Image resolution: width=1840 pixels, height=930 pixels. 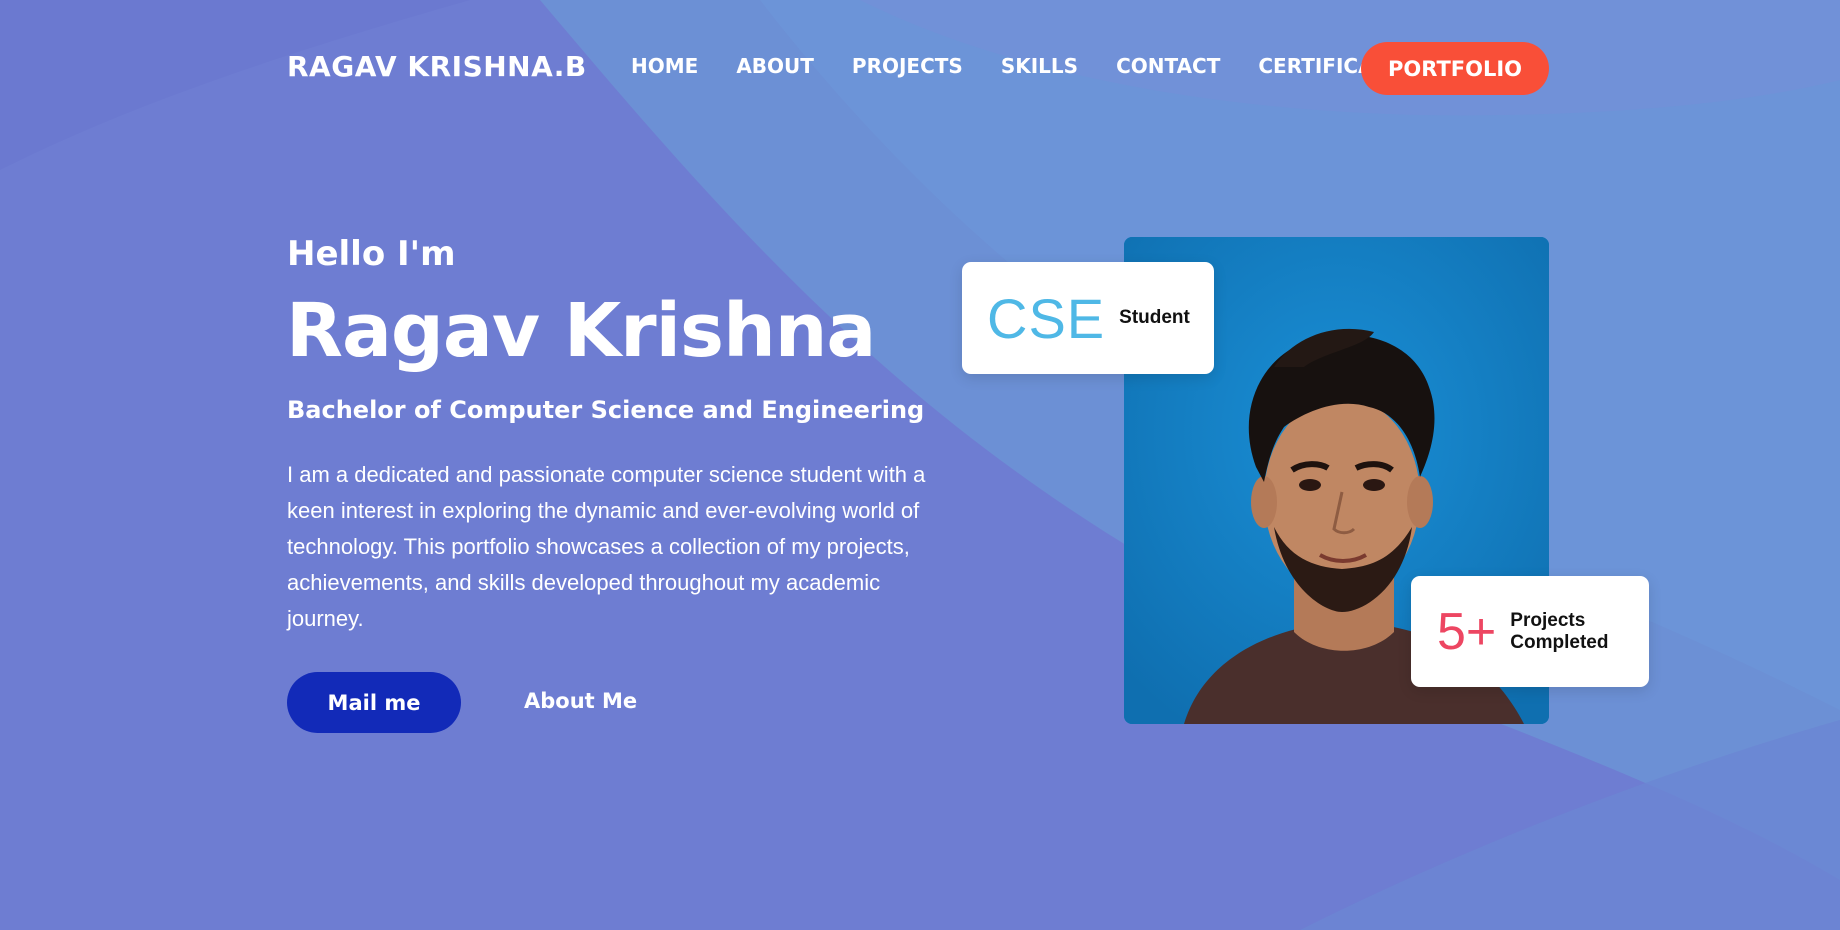 I want to click on mail-me-button: Mail me, so click(x=374, y=702).